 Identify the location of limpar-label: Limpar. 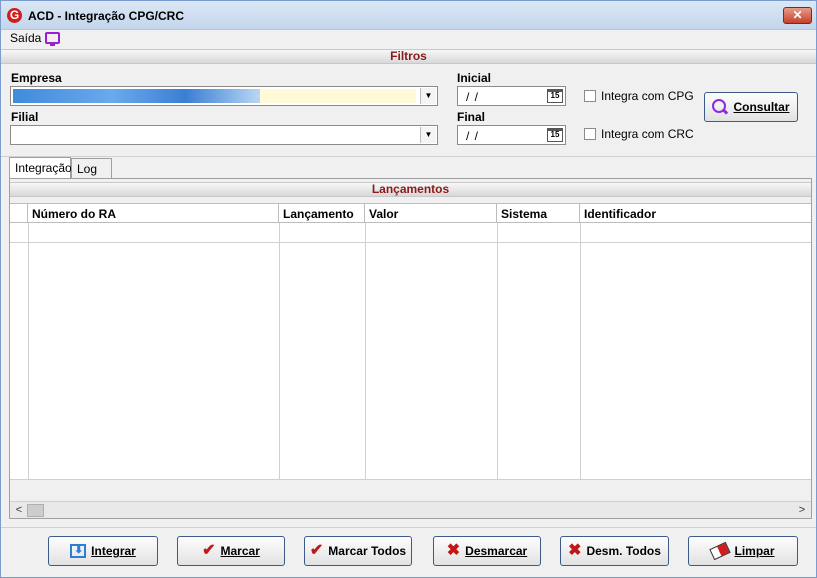
(754, 551).